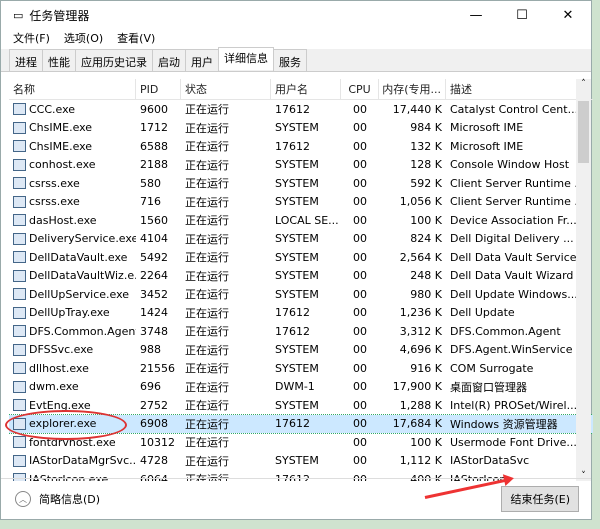 The height and width of the screenshot is (529, 600). I want to click on cell-text: 984 K, so click(426, 128).